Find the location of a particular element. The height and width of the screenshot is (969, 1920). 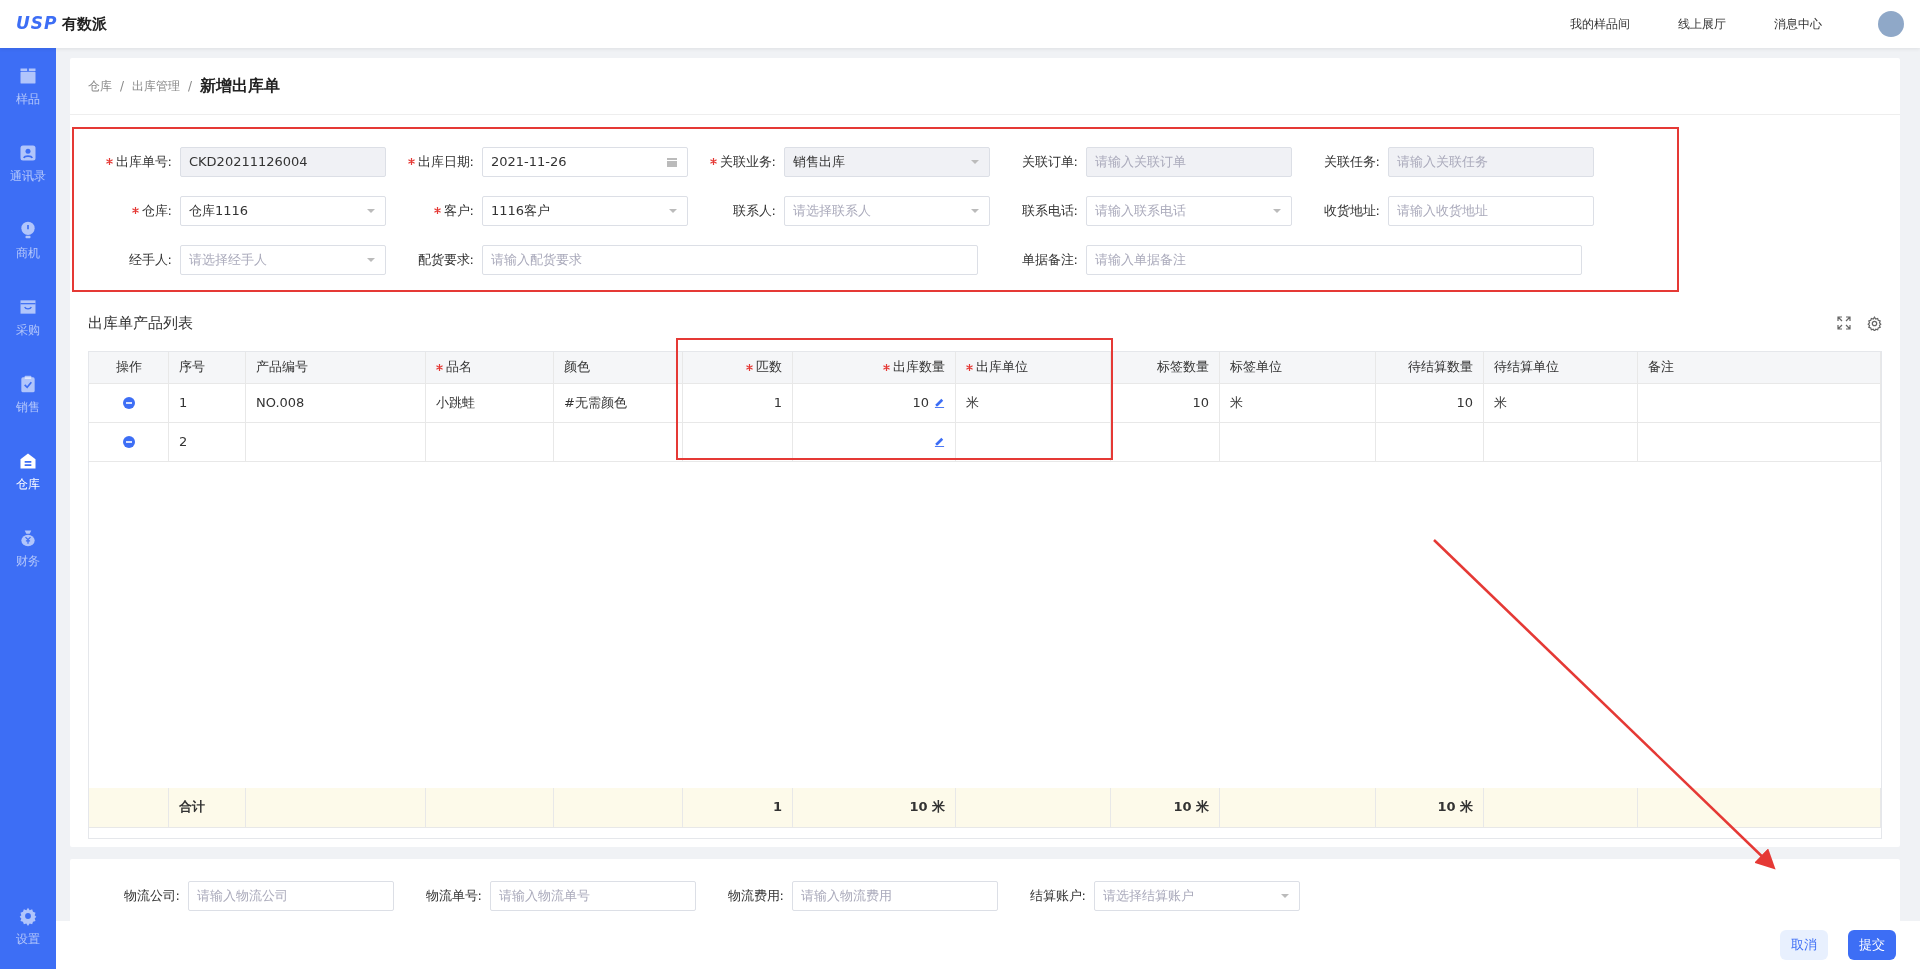

column-header: 出库单位 is located at coordinates (1002, 367).